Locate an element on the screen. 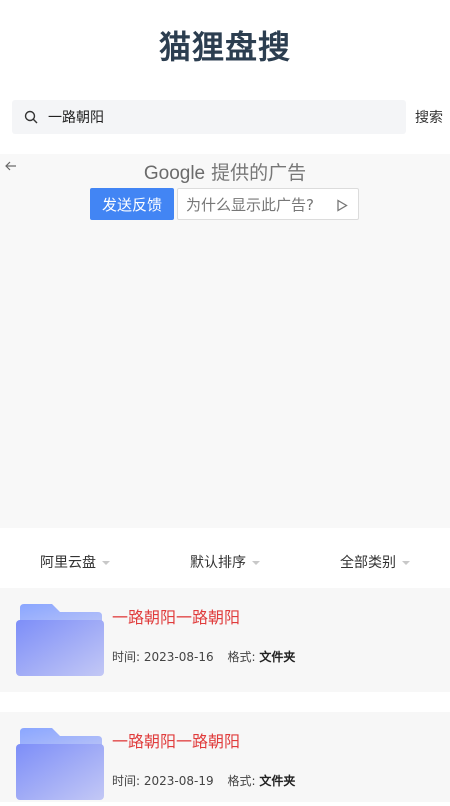 The height and width of the screenshot is (806, 450). filter-sort-label: 默认排序 is located at coordinates (218, 563).